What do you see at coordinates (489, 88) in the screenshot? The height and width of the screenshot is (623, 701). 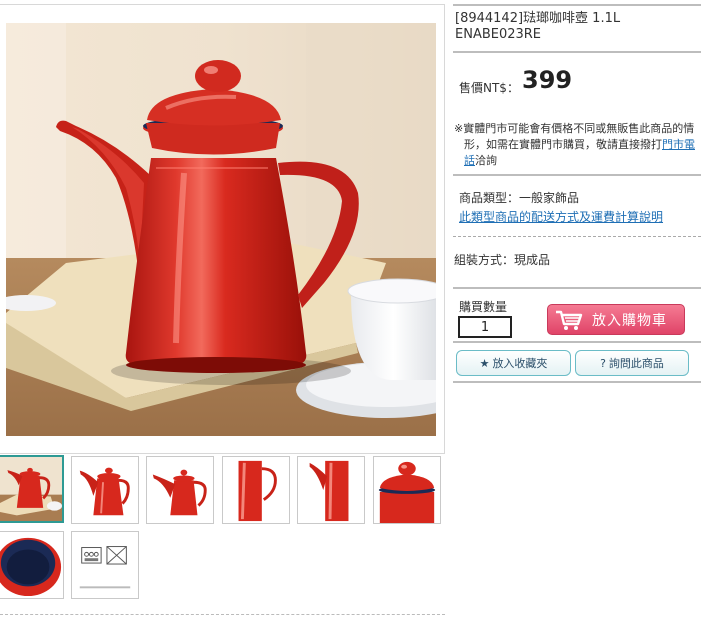 I see `price-label: 售價NT$：` at bounding box center [489, 88].